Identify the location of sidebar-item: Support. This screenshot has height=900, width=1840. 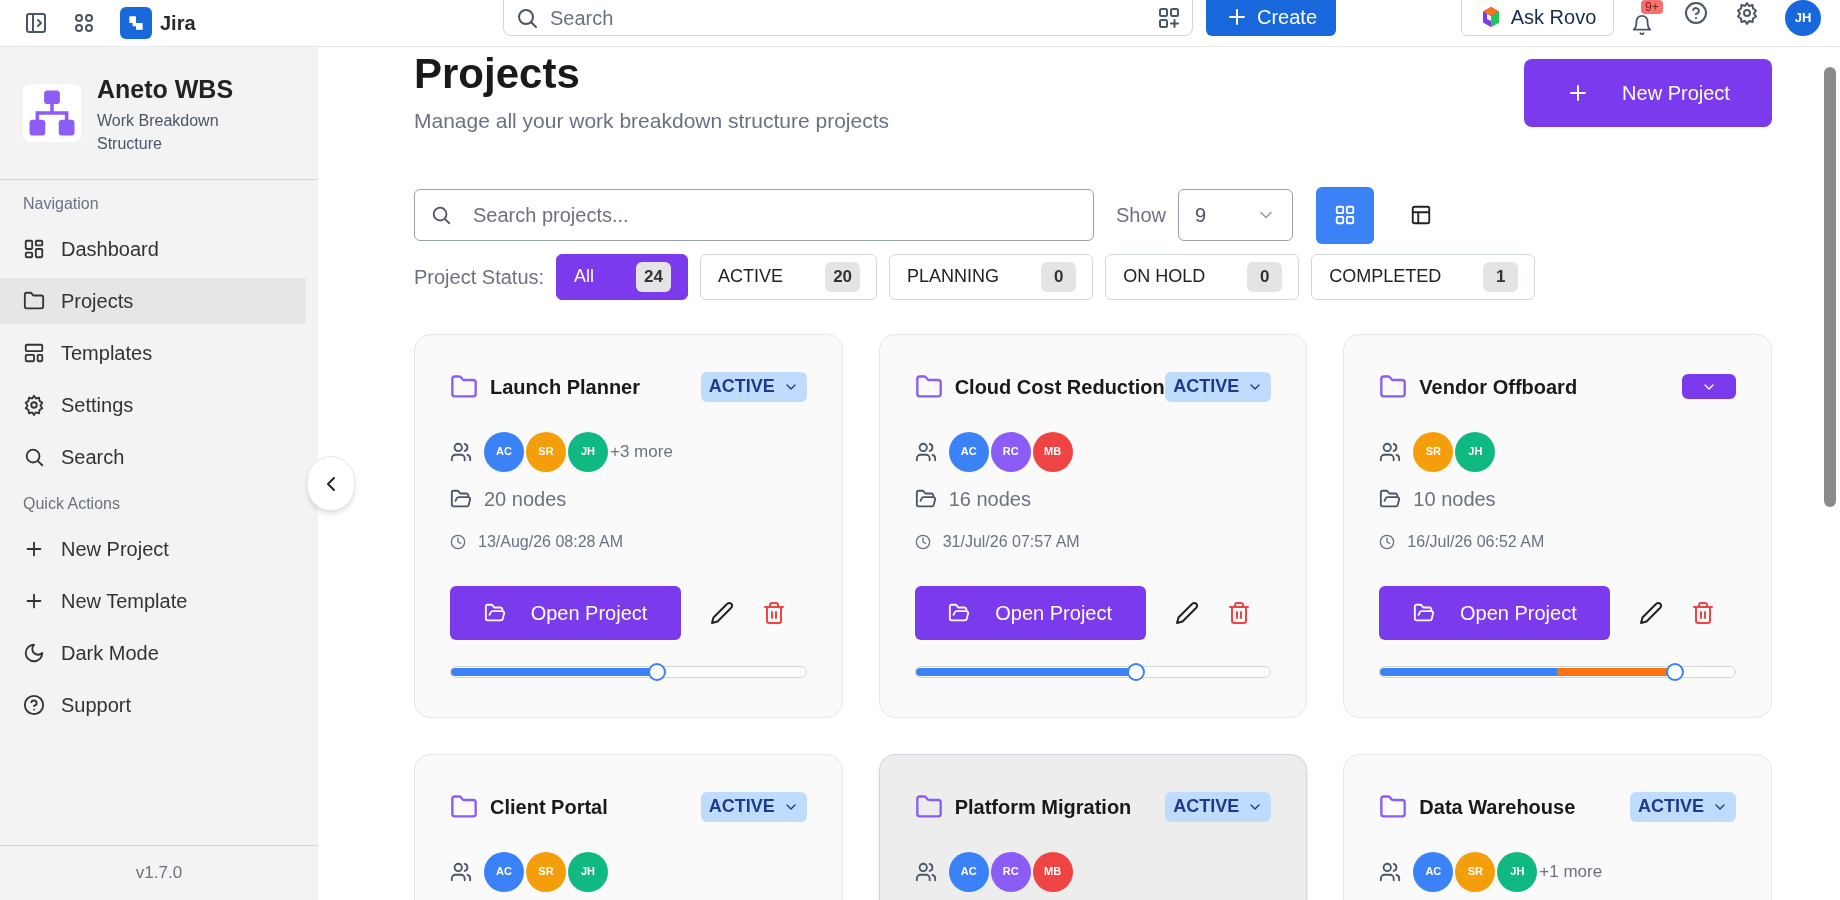
(153, 705).